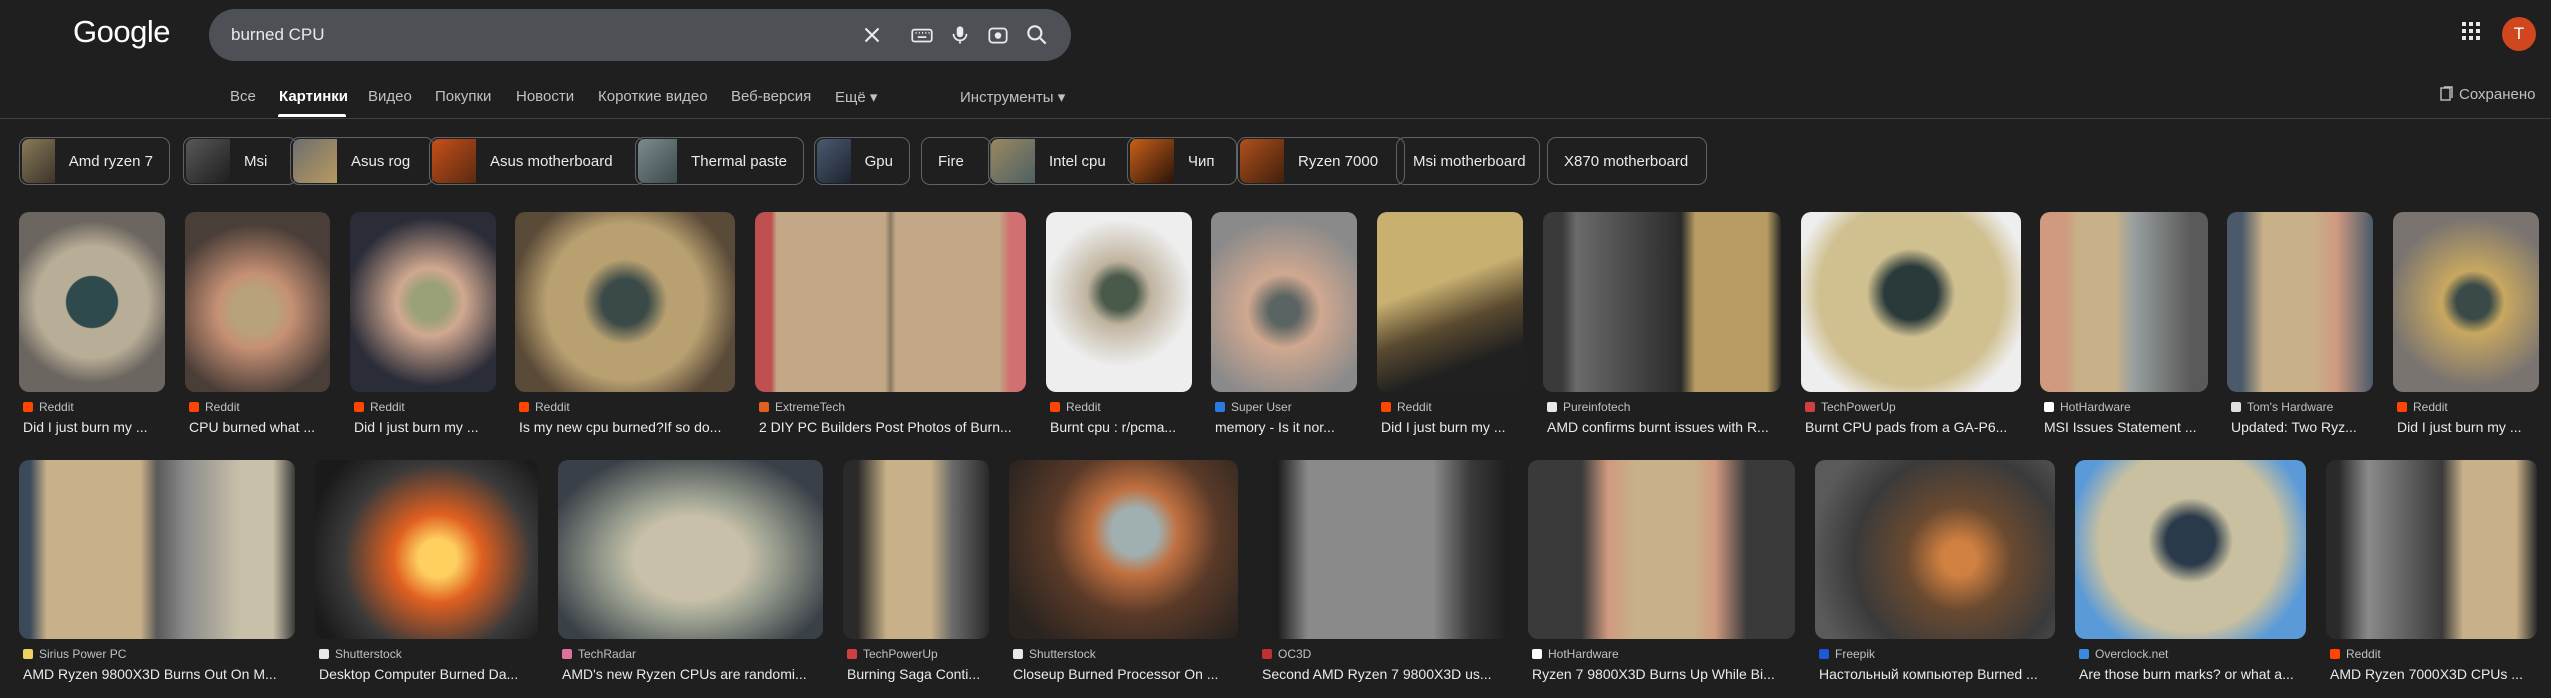 This screenshot has height=698, width=2551. Describe the element at coordinates (545, 96) in the screenshot. I see `tab-news: Новости` at that location.